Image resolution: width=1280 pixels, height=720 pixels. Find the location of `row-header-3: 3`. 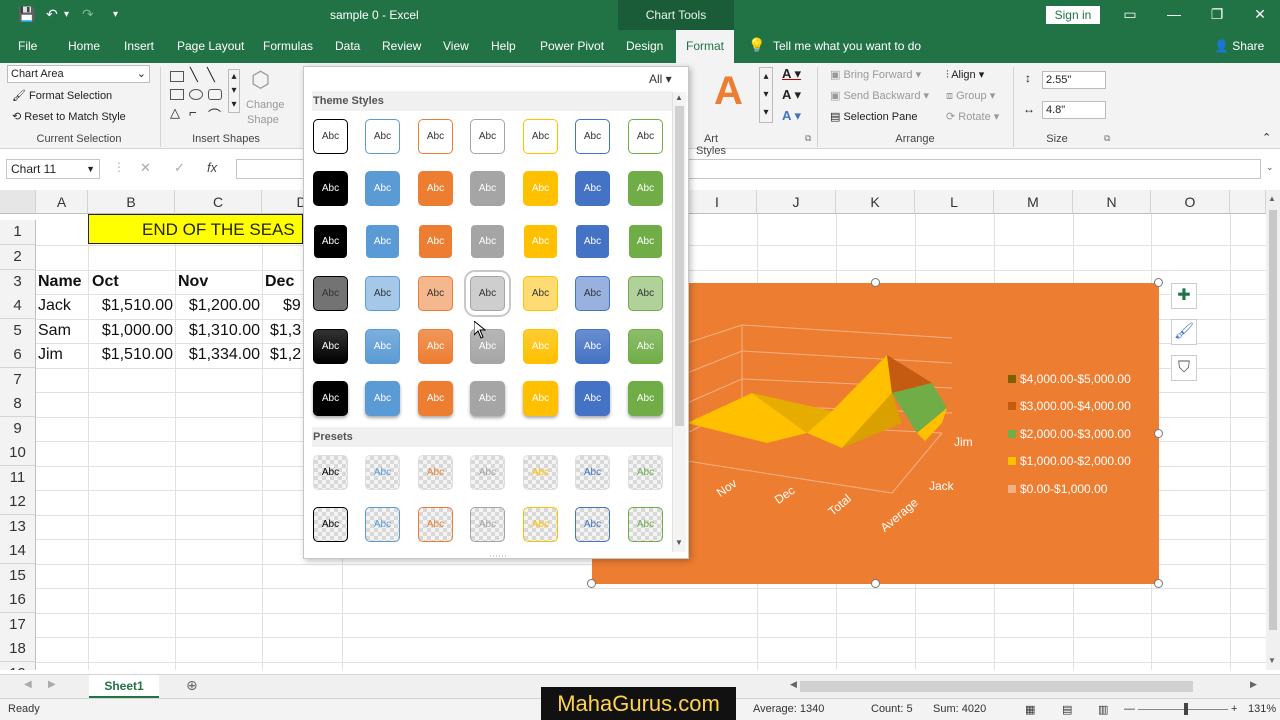

row-header-3: 3 is located at coordinates (18, 282).